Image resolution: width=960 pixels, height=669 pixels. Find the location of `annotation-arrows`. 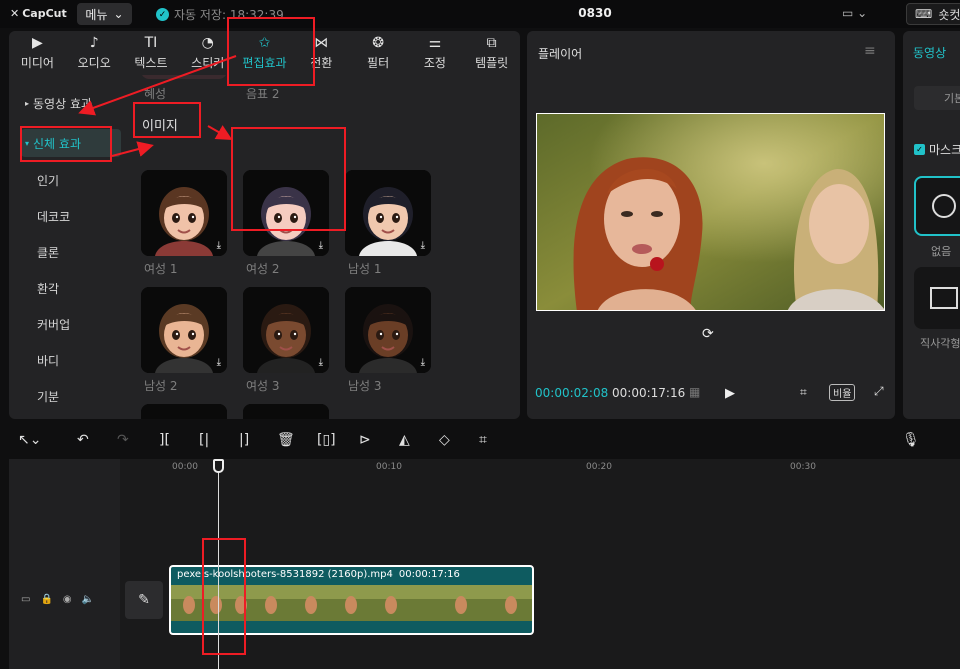

annotation-arrows is located at coordinates (157, 106).